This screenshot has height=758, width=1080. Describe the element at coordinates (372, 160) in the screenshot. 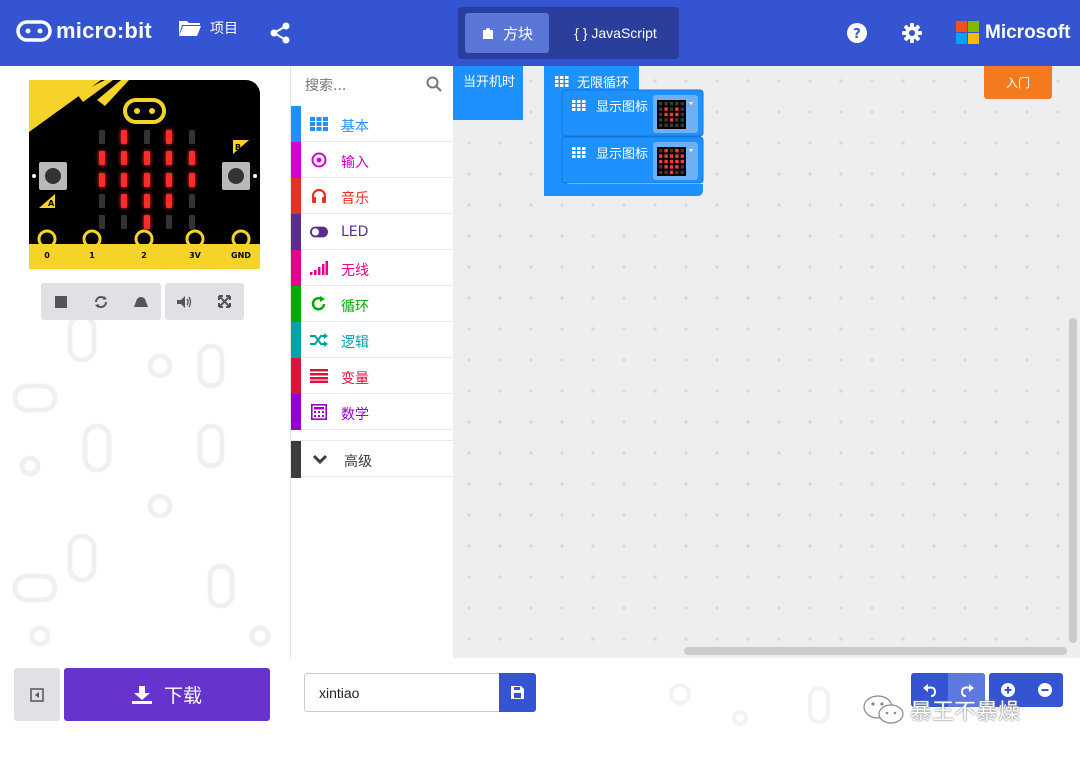

I see `category-target: 输入` at that location.